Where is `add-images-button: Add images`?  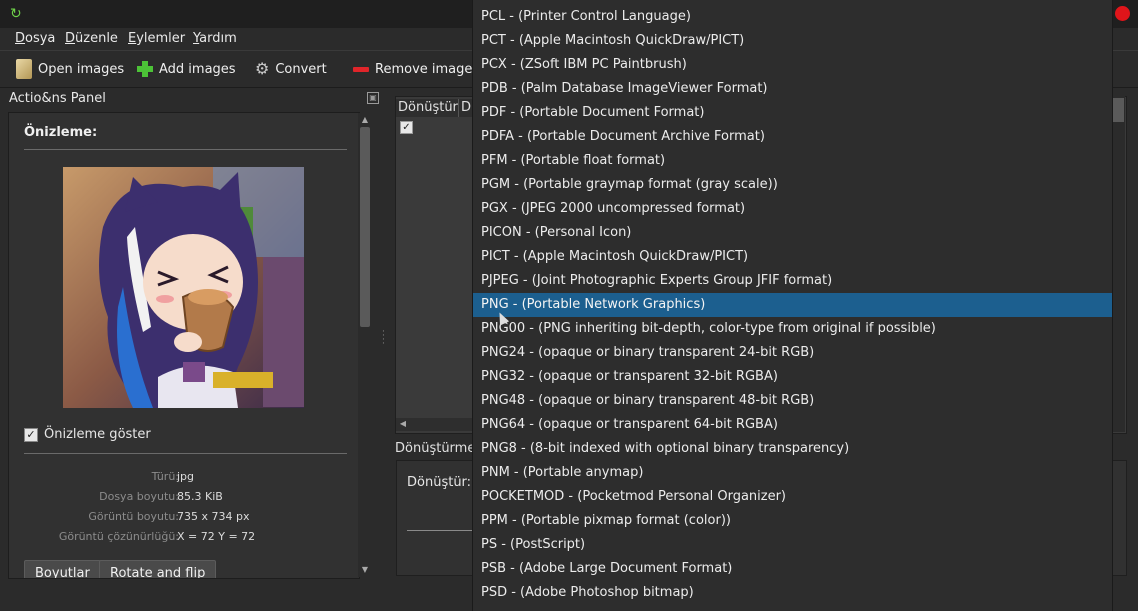 add-images-button: Add images is located at coordinates (186, 69).